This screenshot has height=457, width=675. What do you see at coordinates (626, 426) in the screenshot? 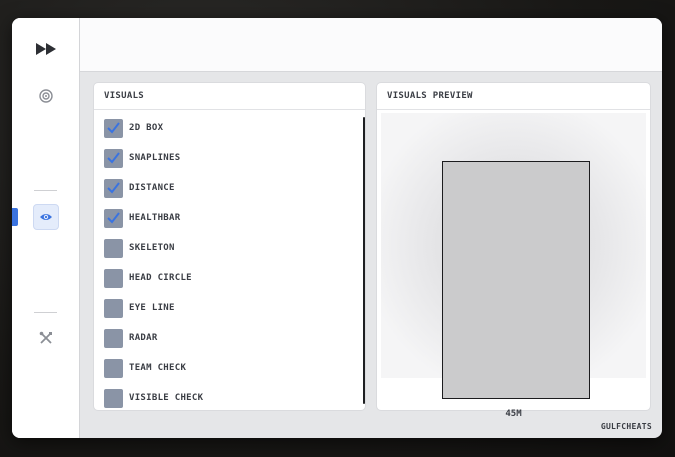
I see `brand-label: GULFCHEATS` at bounding box center [626, 426].